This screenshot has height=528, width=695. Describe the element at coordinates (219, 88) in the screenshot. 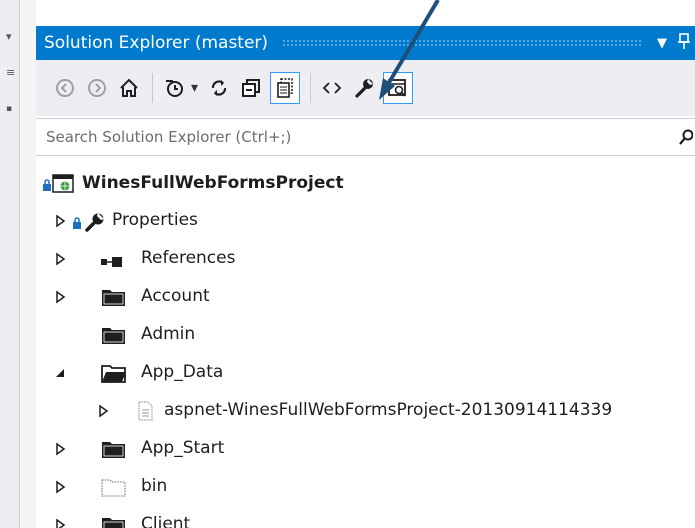

I see `sync-icon` at that location.